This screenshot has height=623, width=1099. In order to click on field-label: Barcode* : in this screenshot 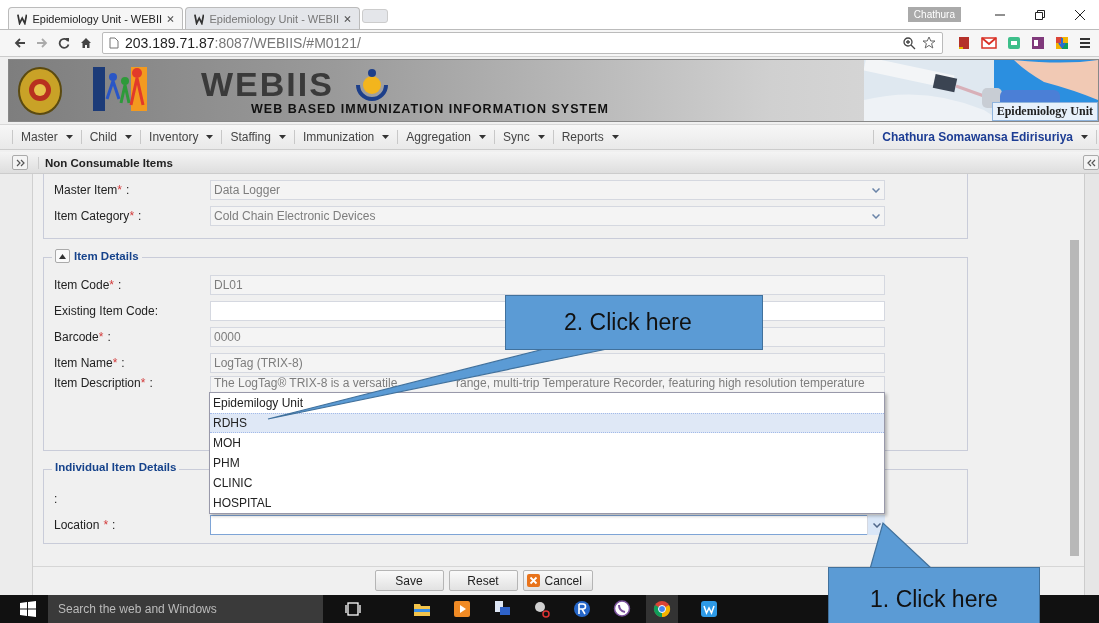, I will do `click(83, 337)`.